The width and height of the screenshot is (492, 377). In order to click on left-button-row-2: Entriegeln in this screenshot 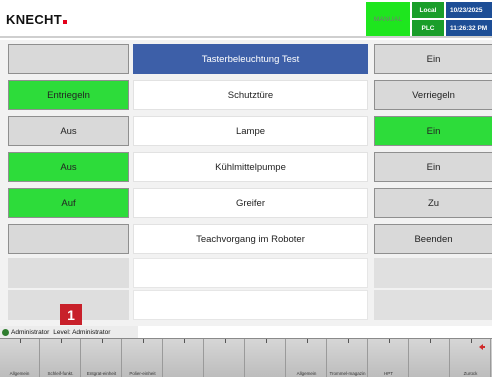, I will do `click(68, 95)`.